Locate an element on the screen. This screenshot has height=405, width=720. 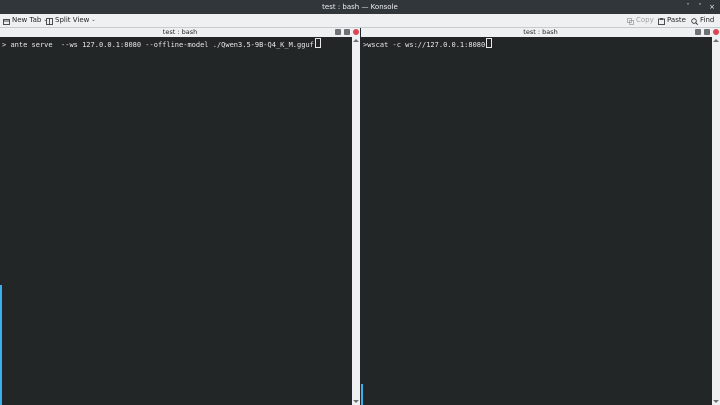
command-text: wscat -c ws://127.0.0.1:8080 is located at coordinates (426, 45).